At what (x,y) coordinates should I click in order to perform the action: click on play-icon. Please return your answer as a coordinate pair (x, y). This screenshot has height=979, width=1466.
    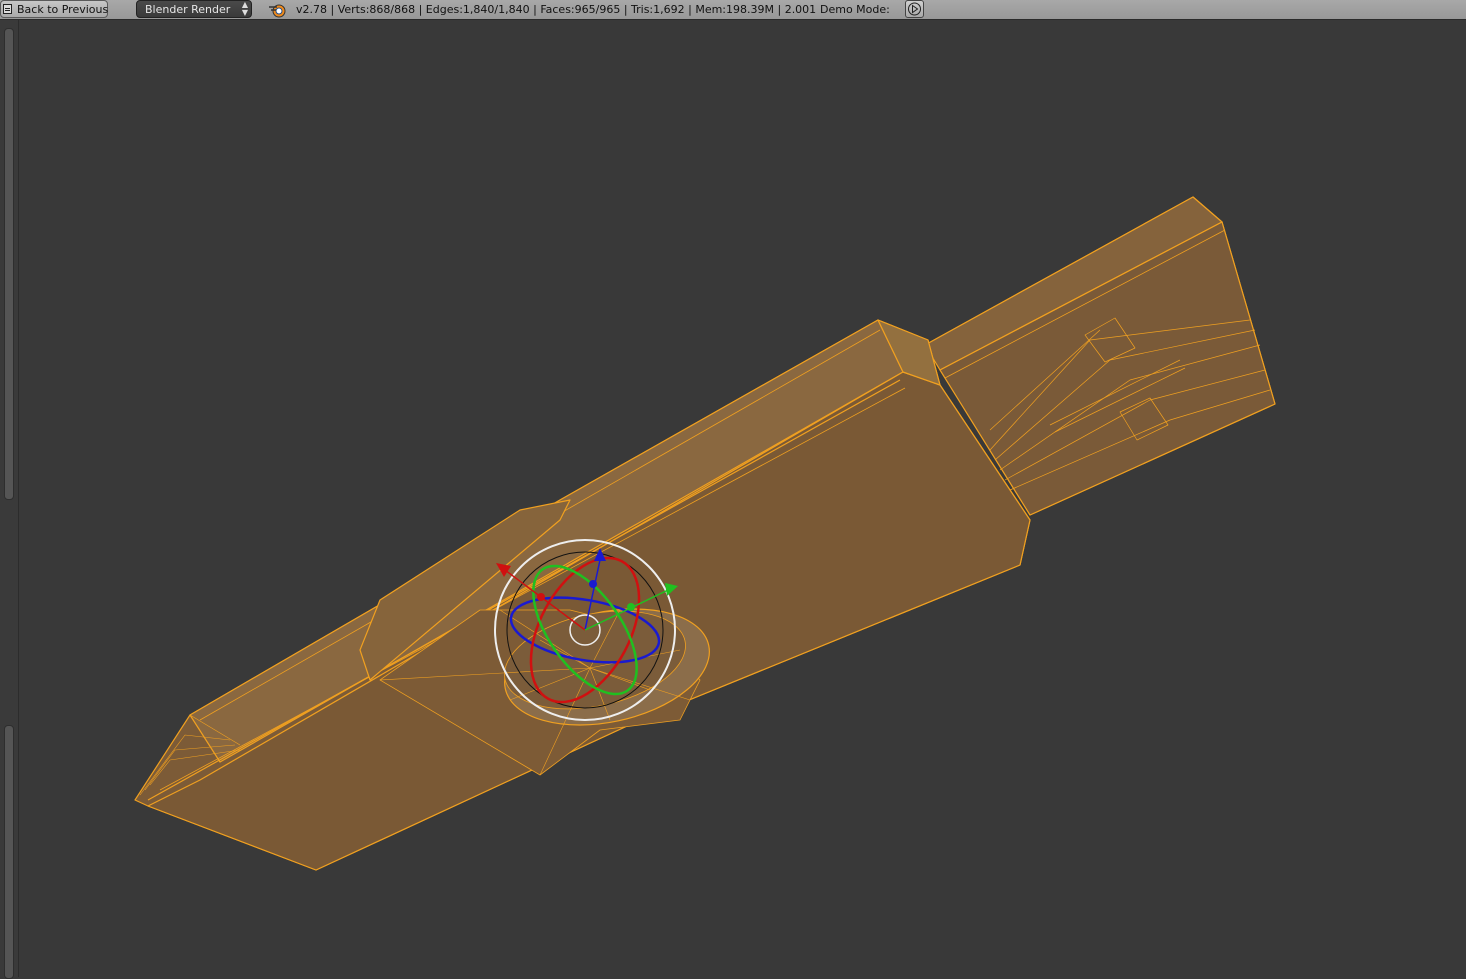
    Looking at the image, I should click on (914, 9).